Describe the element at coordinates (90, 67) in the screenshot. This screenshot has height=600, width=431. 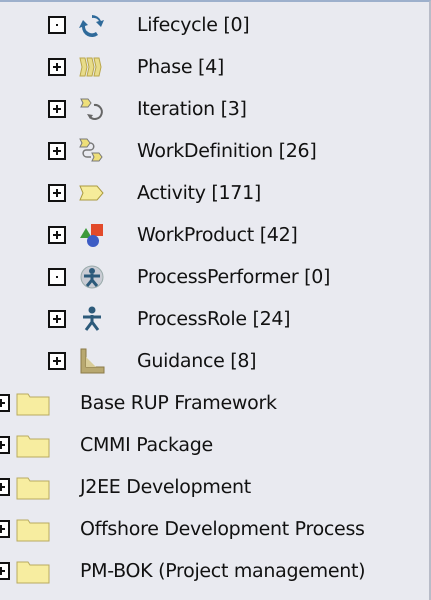
I see `chevron-stripes-icon` at that location.